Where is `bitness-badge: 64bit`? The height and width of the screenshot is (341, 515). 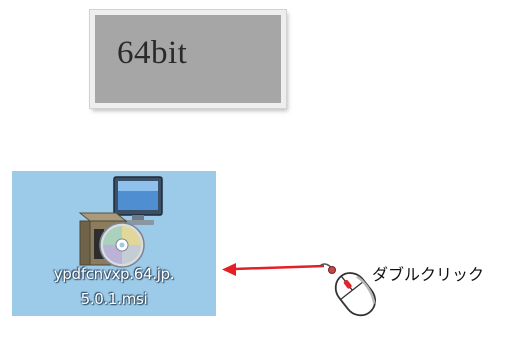 bitness-badge: 64bit is located at coordinates (188, 59).